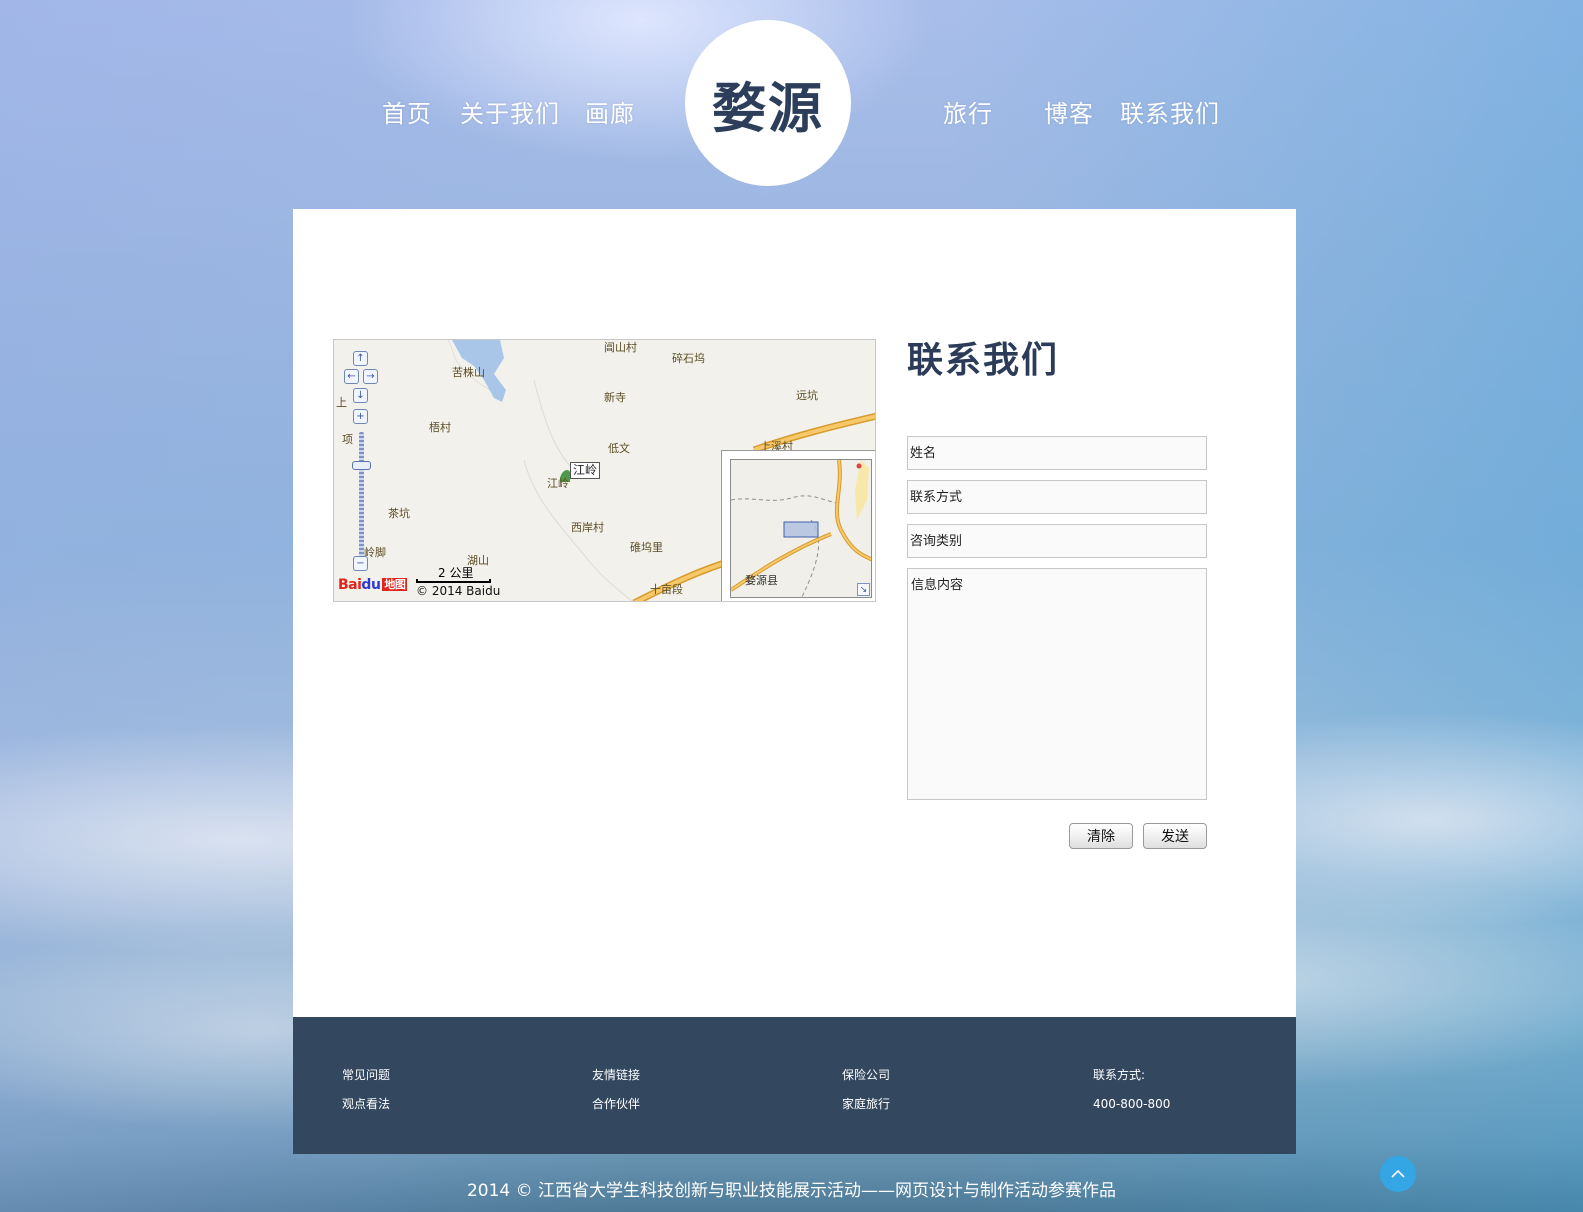  I want to click on zoom-slider-handle, so click(361, 465).